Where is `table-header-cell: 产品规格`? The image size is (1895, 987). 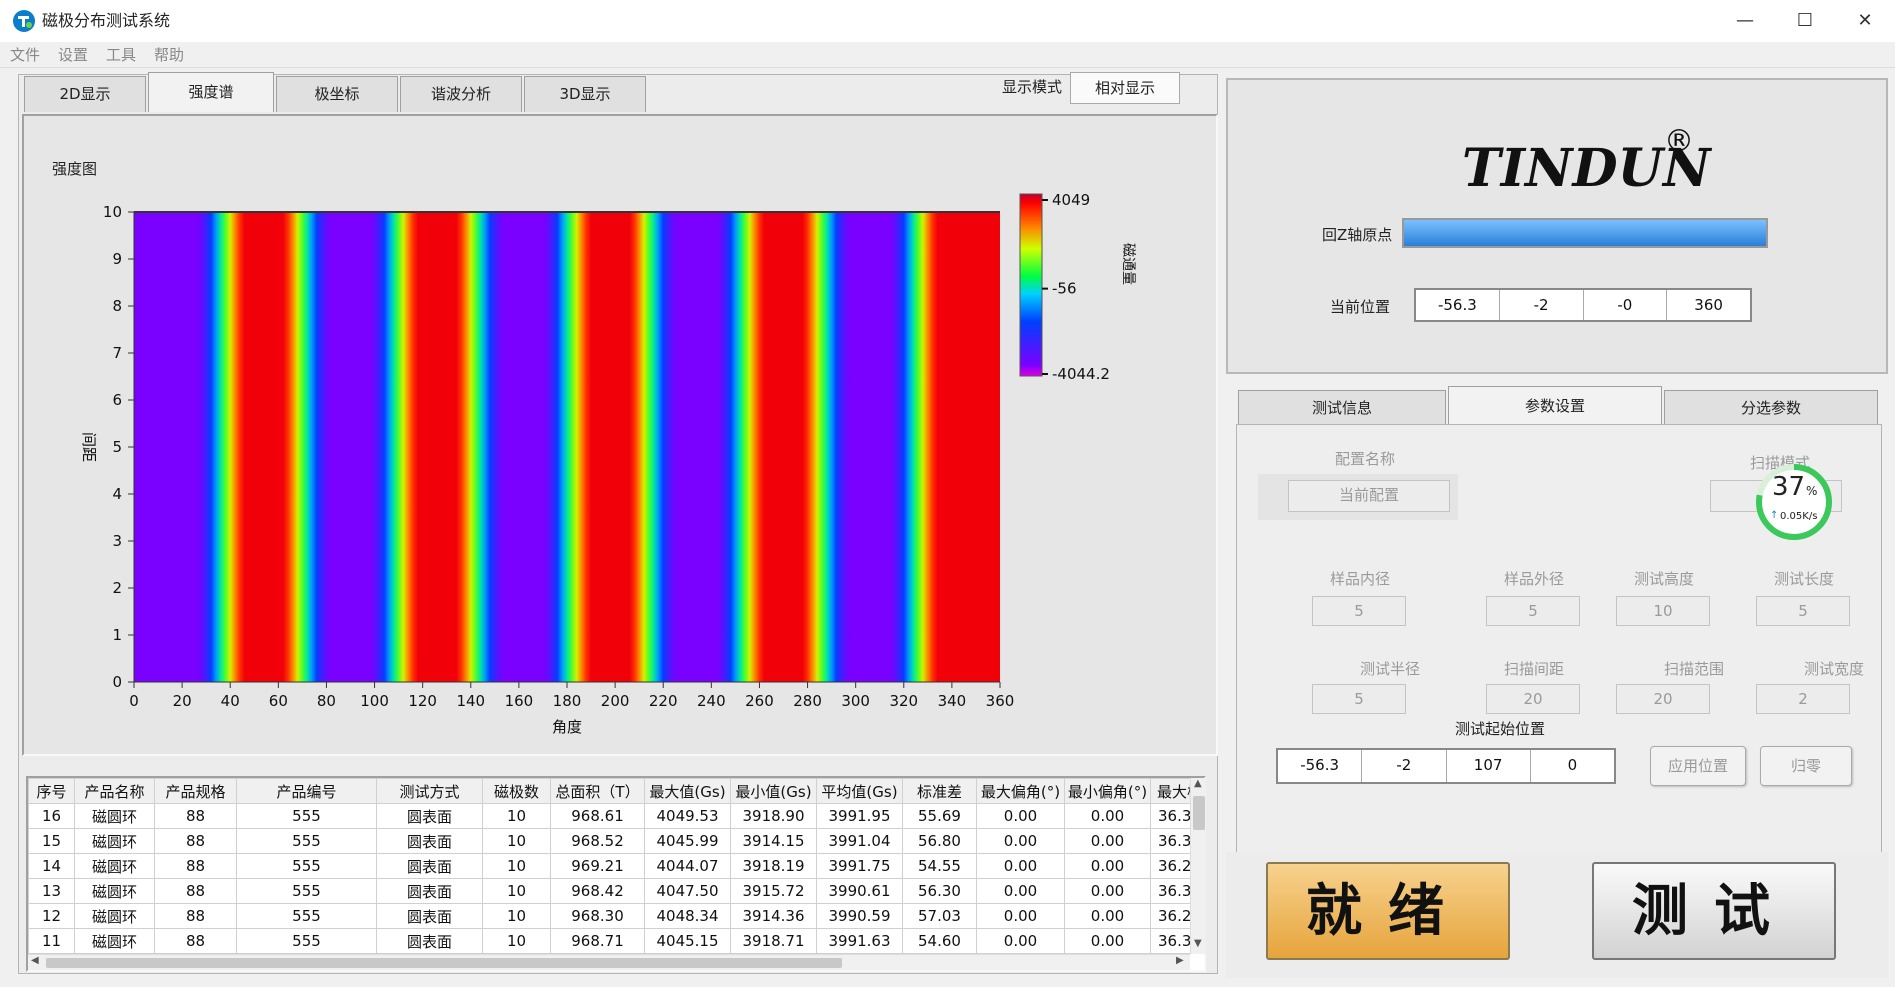 table-header-cell: 产品规格 is located at coordinates (195, 791).